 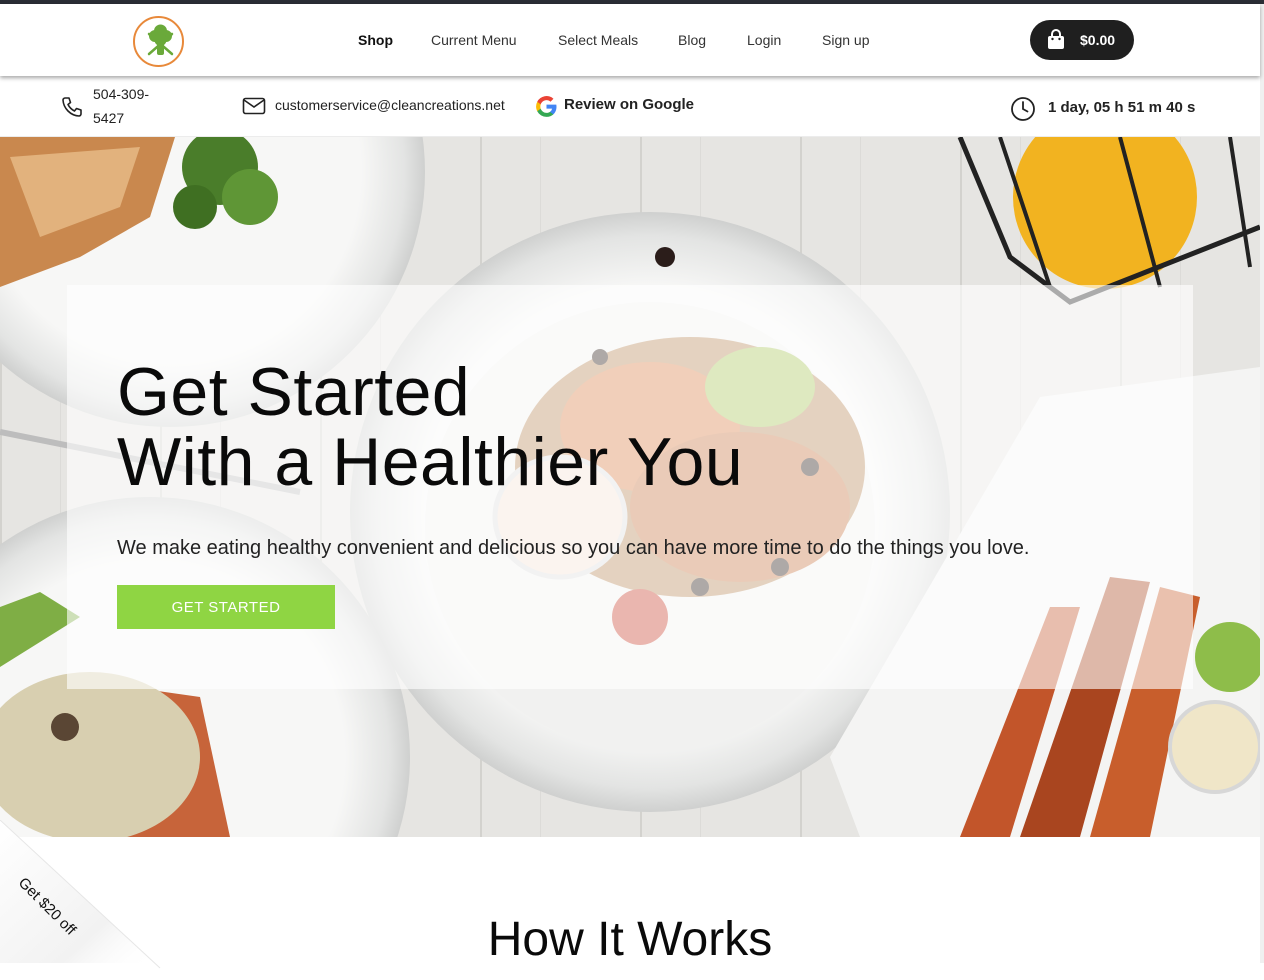 I want to click on cart-button: $0.00, so click(x=1082, y=40).